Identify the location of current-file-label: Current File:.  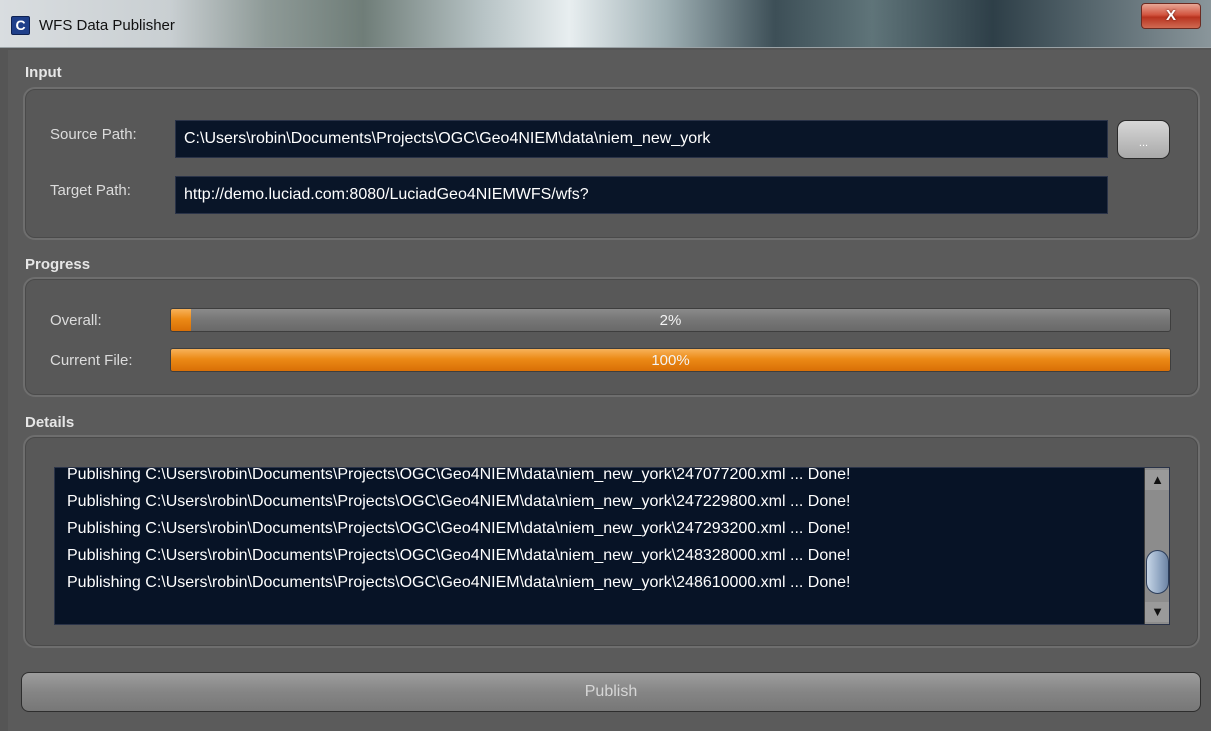
(91, 360).